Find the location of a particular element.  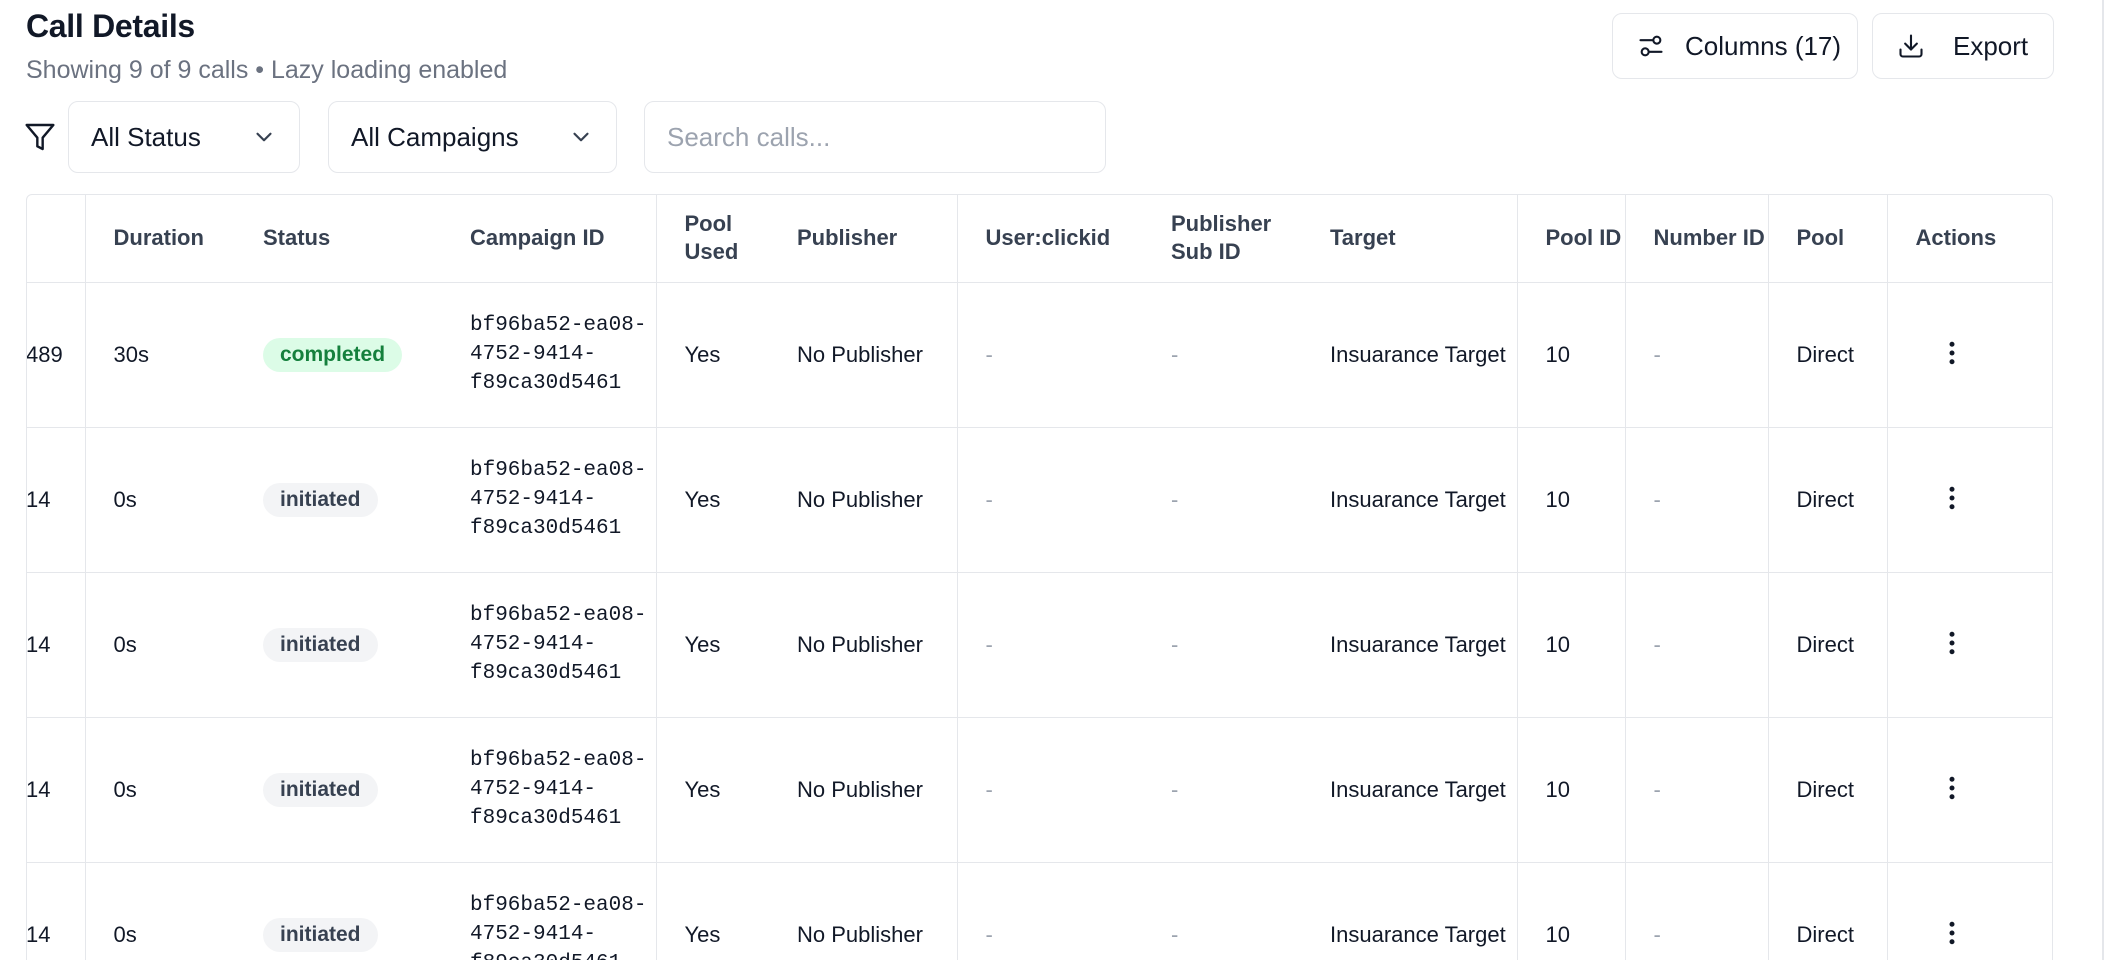

campaign-filter-value: All Campaigns is located at coordinates (435, 136).